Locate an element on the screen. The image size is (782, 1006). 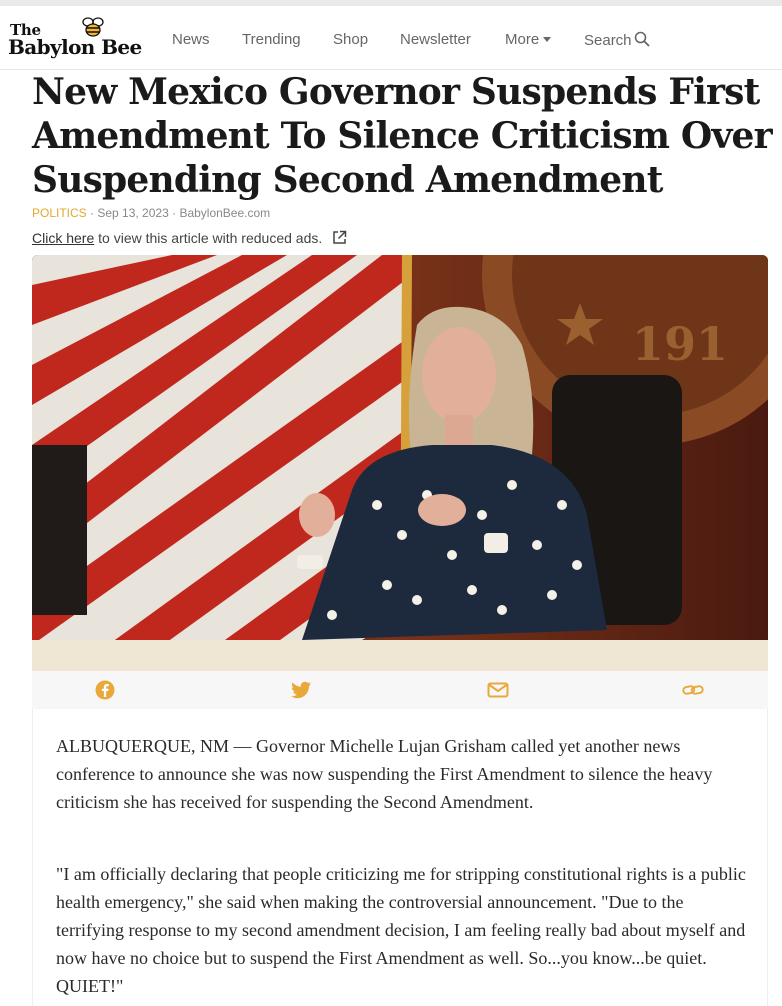
article-meta: POLITICS · Sep 13, 2023 · BabylonBee.com is located at coordinates (151, 213).